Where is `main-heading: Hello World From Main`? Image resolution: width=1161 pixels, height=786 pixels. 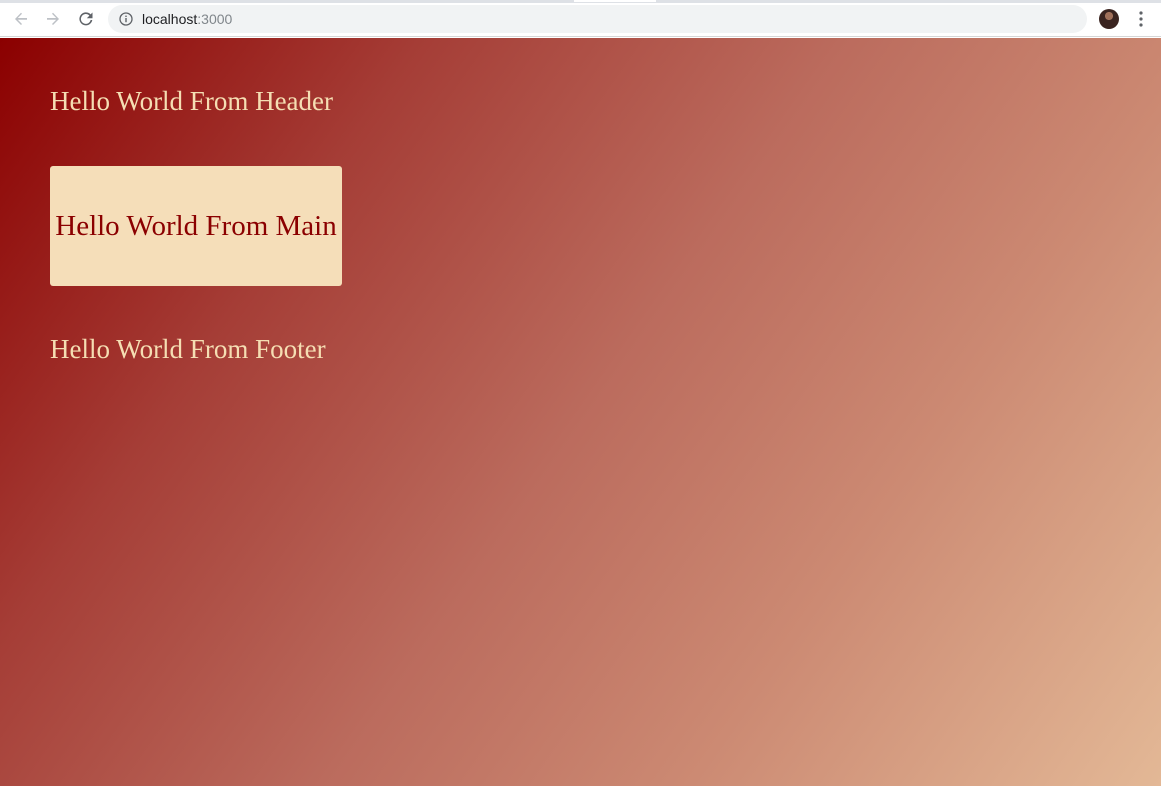
main-heading: Hello World From Main is located at coordinates (196, 226).